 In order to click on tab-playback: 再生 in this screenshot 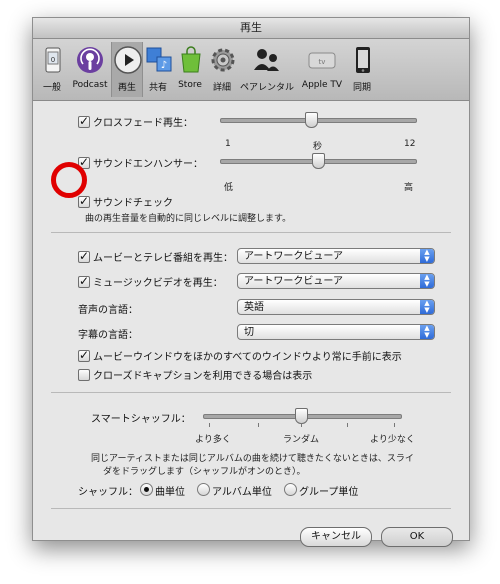, I will do `click(127, 69)`.